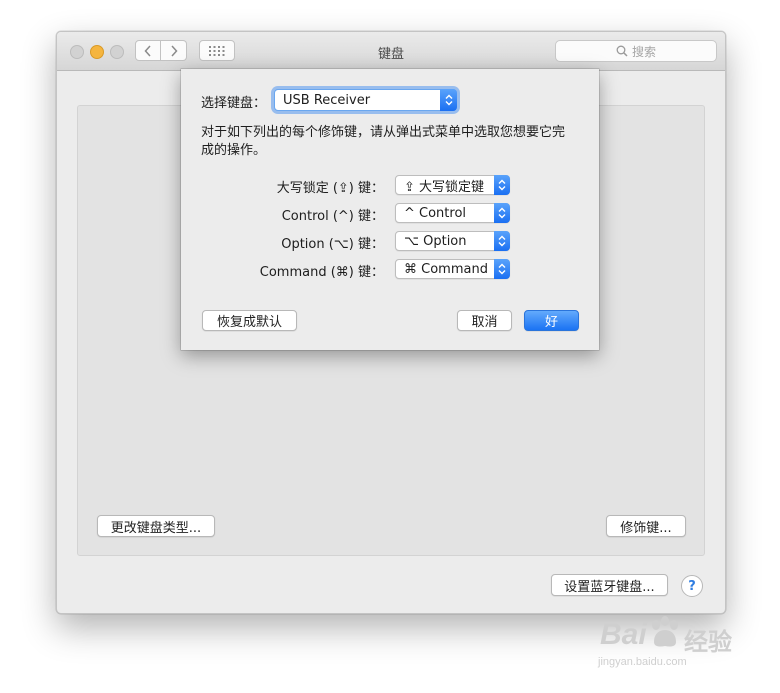  I want to click on watermark-url: jingyan.baidu.com, so click(642, 662).